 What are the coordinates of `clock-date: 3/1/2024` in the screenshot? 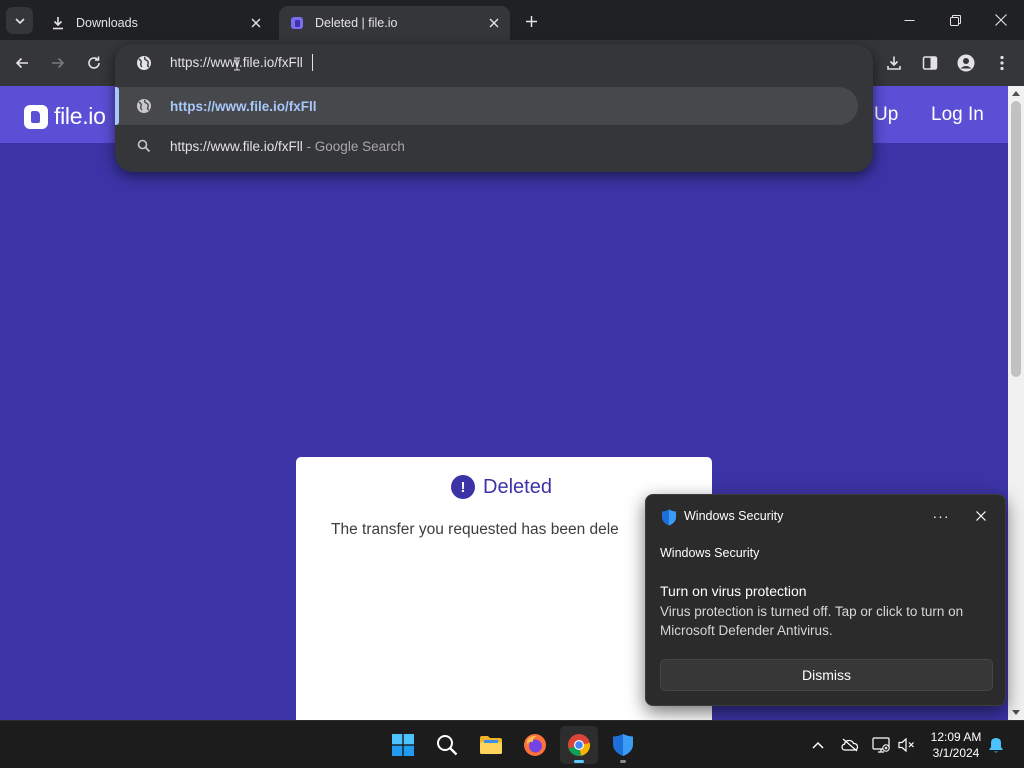 It's located at (956, 753).